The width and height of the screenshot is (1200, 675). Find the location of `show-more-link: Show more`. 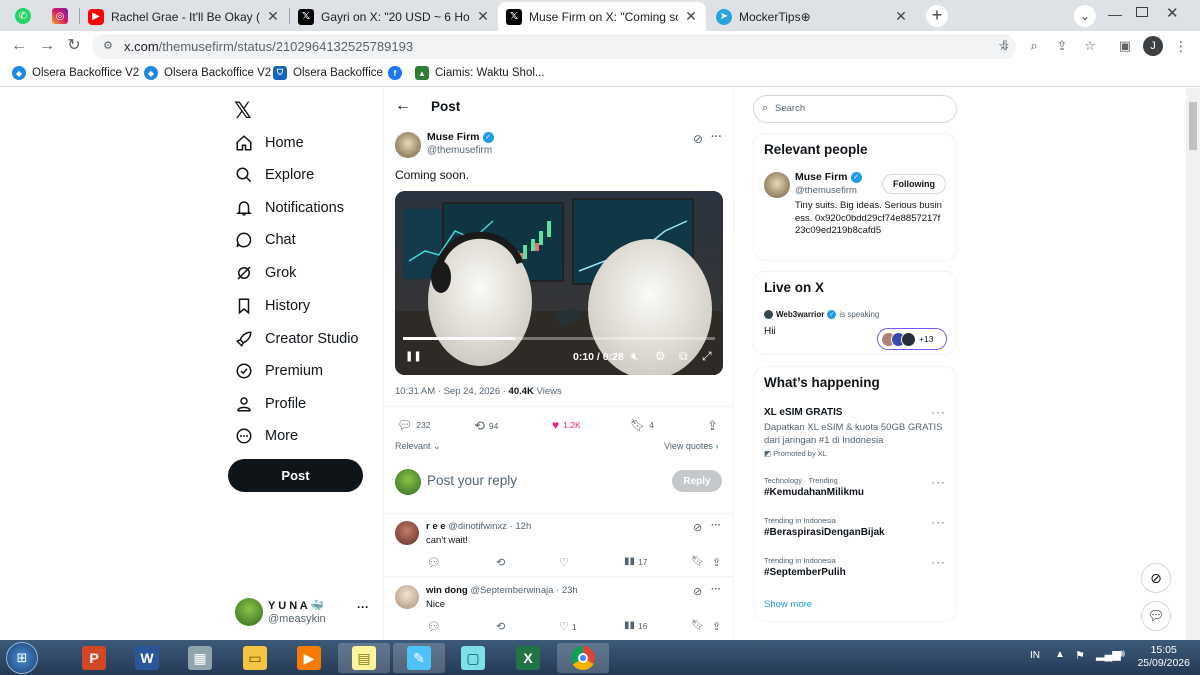

show-more-link: Show more is located at coordinates (788, 604).